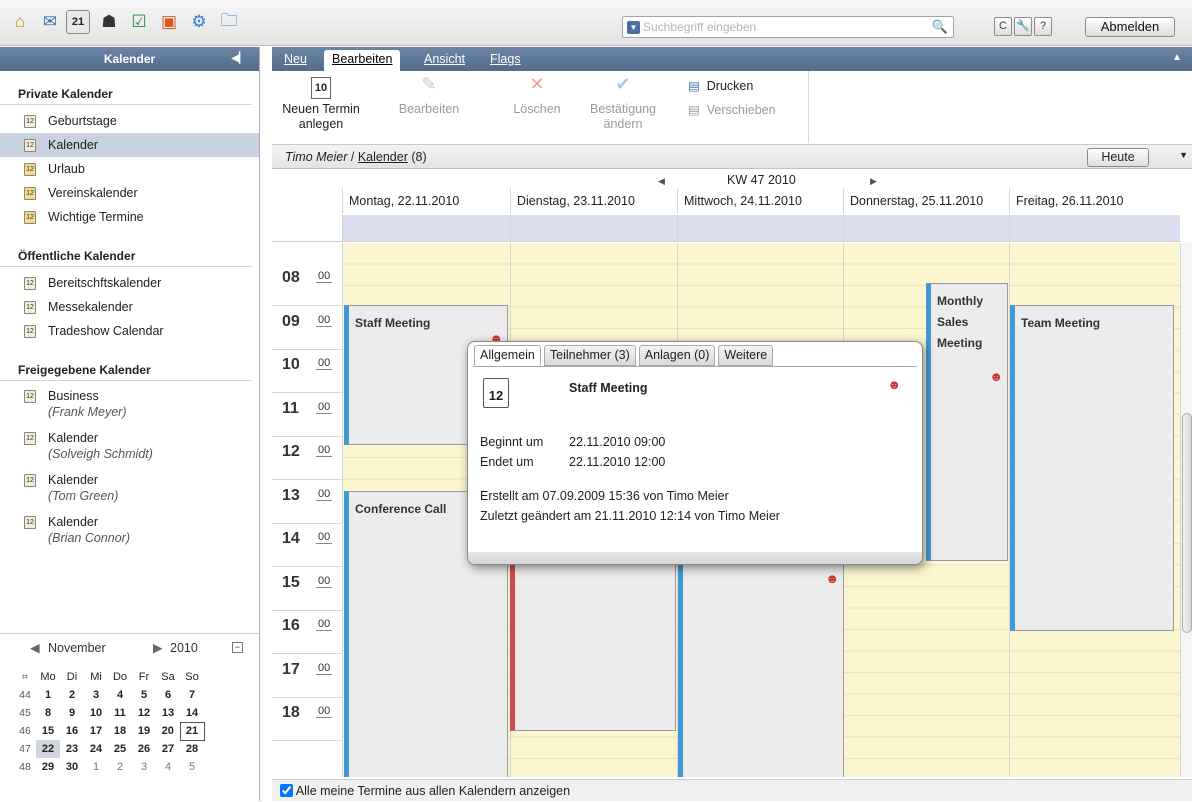  I want to click on mini-calendar-day: 21, so click(192, 731).